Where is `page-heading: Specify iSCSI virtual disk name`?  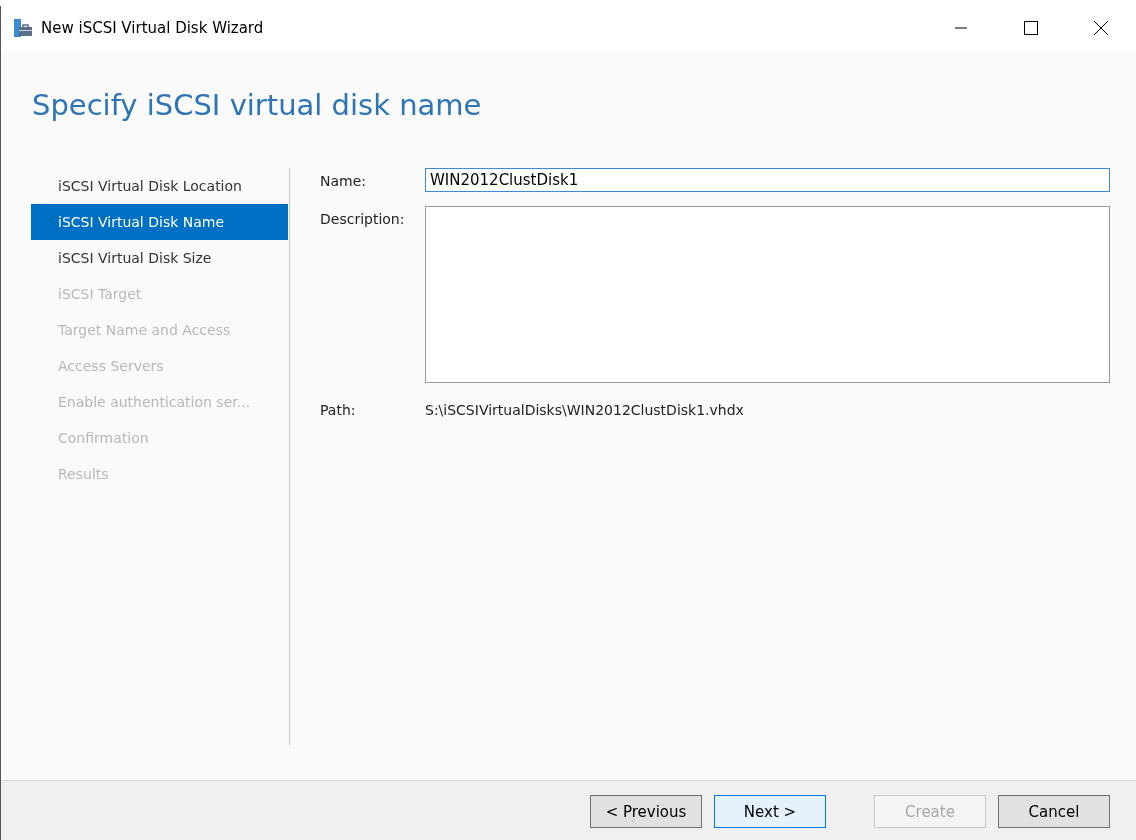 page-heading: Specify iSCSI virtual disk name is located at coordinates (257, 105).